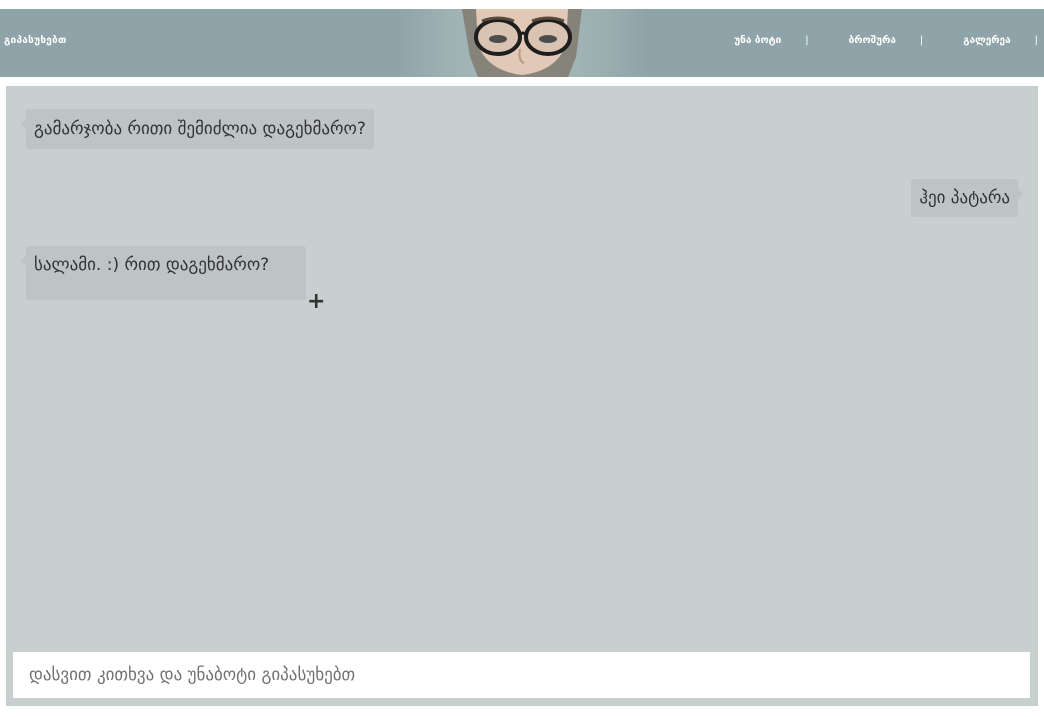 This screenshot has width=1044, height=717. I want to click on nav-item-brochure: ბროშურა, so click(872, 40).